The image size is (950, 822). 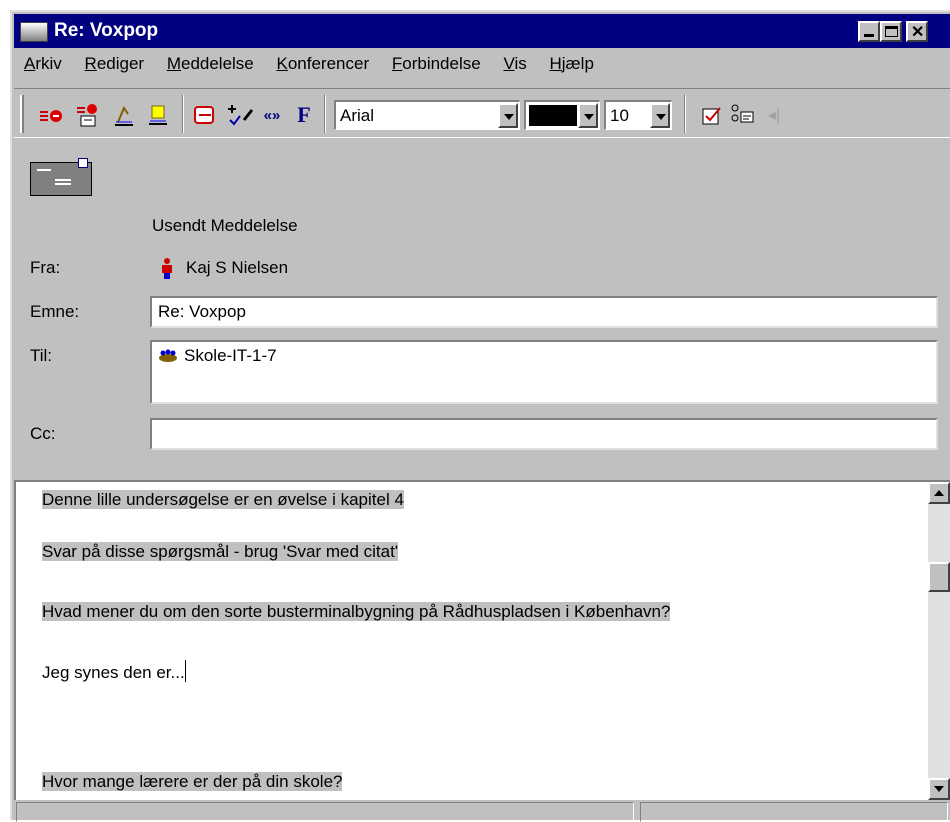 What do you see at coordinates (869, 35) in the screenshot?
I see `minimize-icon` at bounding box center [869, 35].